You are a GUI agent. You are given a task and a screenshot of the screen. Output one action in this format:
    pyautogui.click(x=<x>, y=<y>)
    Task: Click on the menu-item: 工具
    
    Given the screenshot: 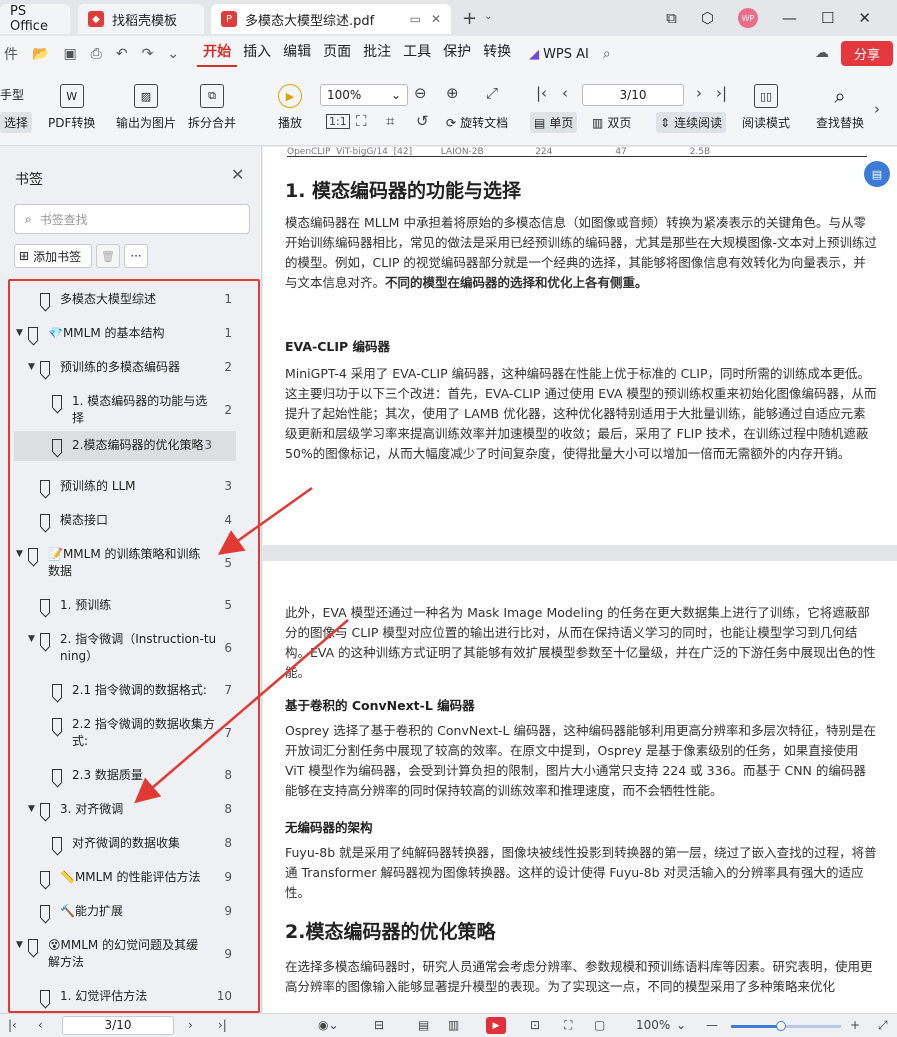 What is the action you would take?
    pyautogui.click(x=417, y=54)
    